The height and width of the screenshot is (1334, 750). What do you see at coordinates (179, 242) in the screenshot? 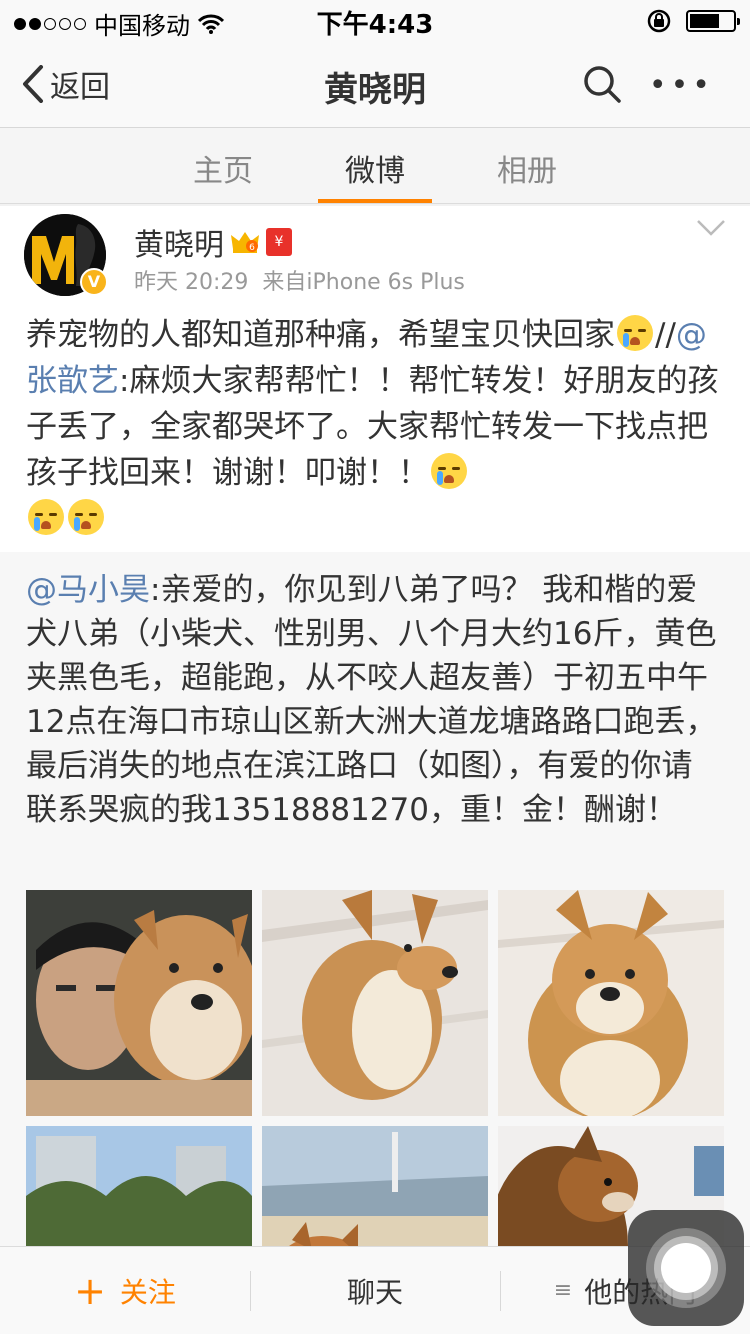
I see `post-author: 黄晓明` at bounding box center [179, 242].